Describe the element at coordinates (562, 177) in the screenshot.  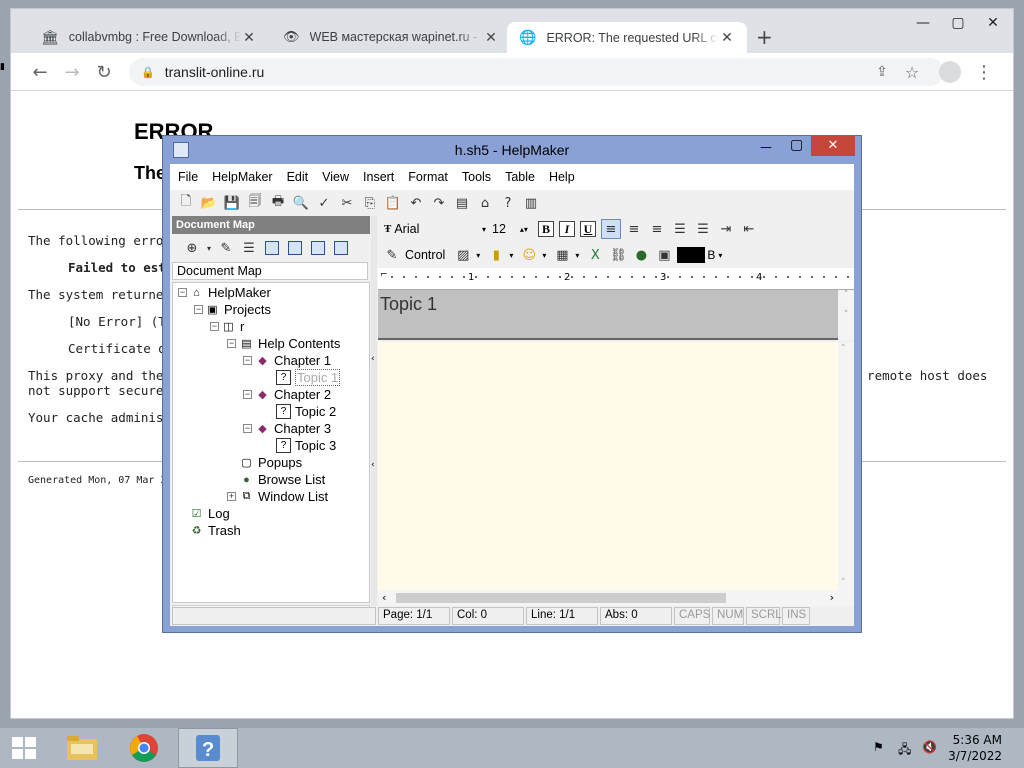
I see `menu-help: Help` at that location.